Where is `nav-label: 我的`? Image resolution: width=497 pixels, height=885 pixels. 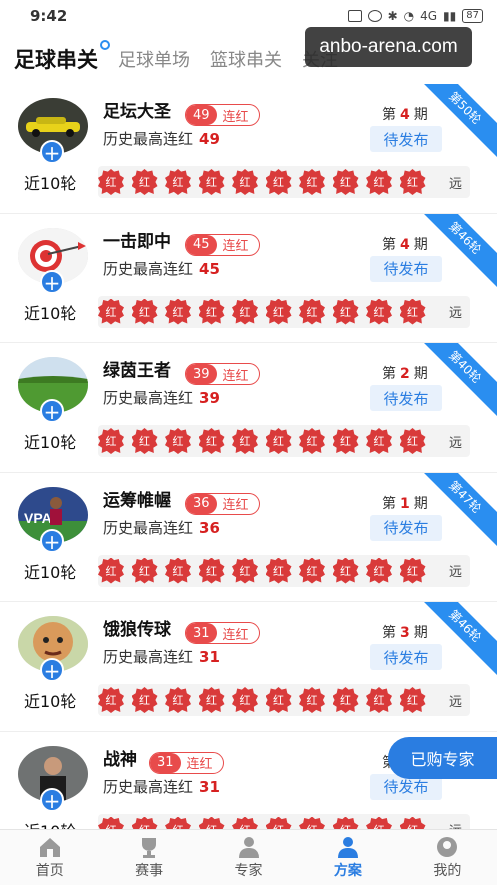
nav-label: 我的 is located at coordinates (447, 870).